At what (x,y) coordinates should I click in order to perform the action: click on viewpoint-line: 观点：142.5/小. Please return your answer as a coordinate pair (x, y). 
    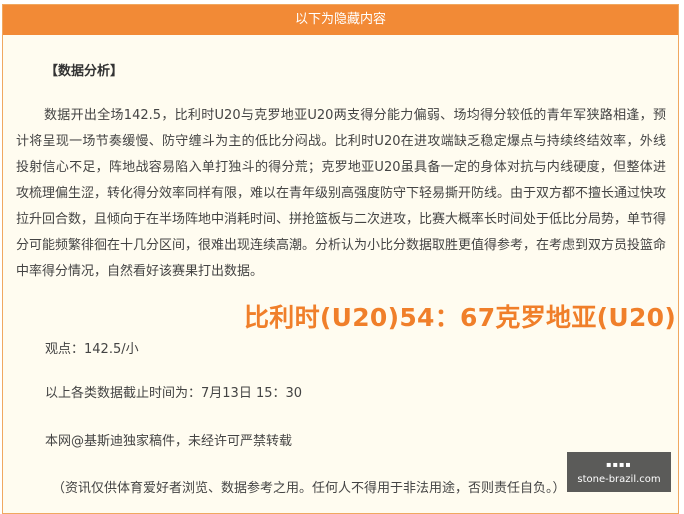
    Looking at the image, I should click on (92, 349).